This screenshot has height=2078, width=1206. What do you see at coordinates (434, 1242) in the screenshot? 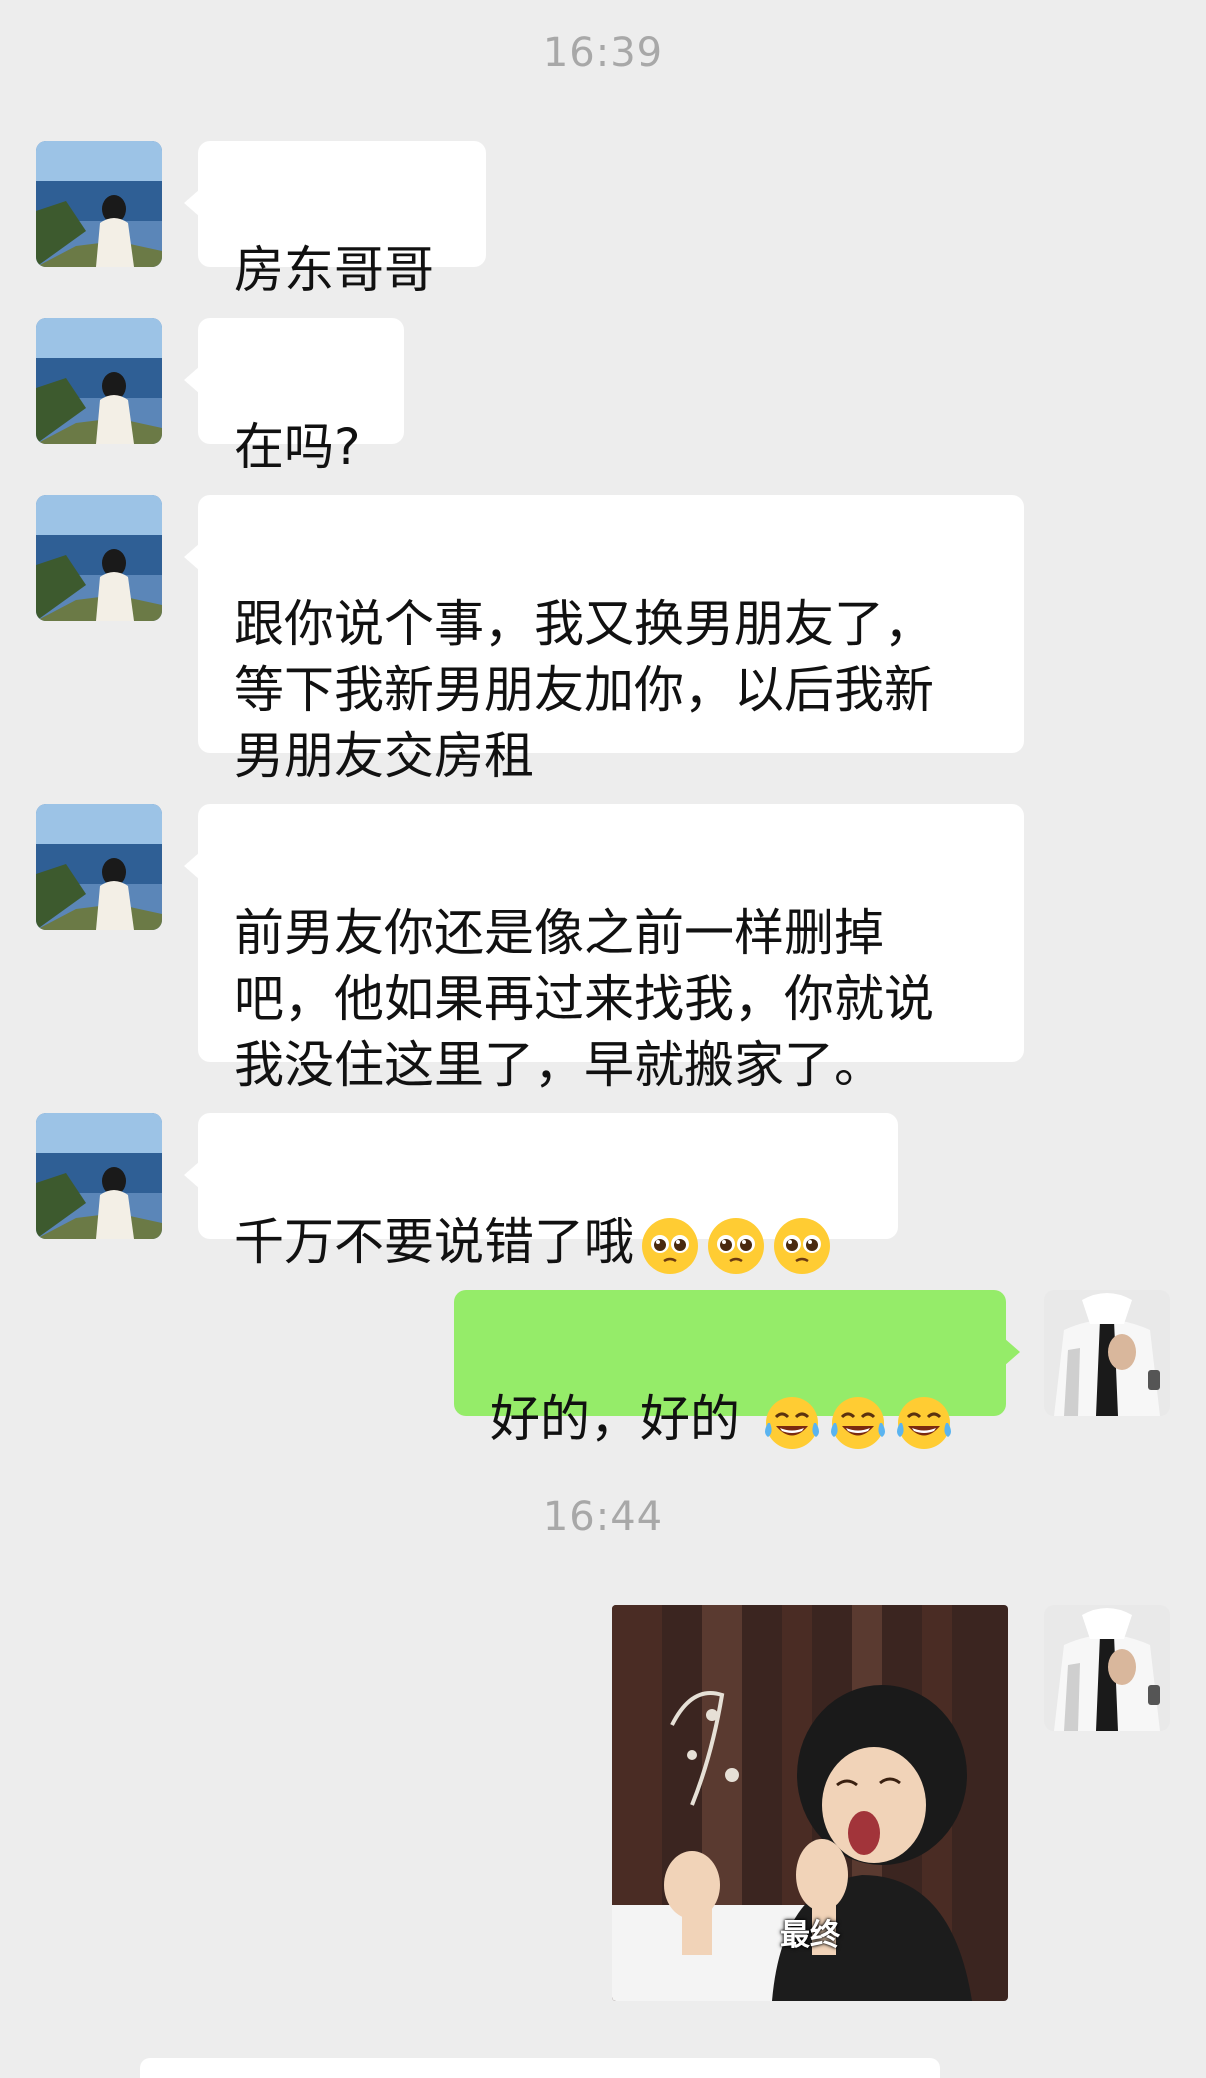
I see `message-text: 千万不要说错了哦` at bounding box center [434, 1242].